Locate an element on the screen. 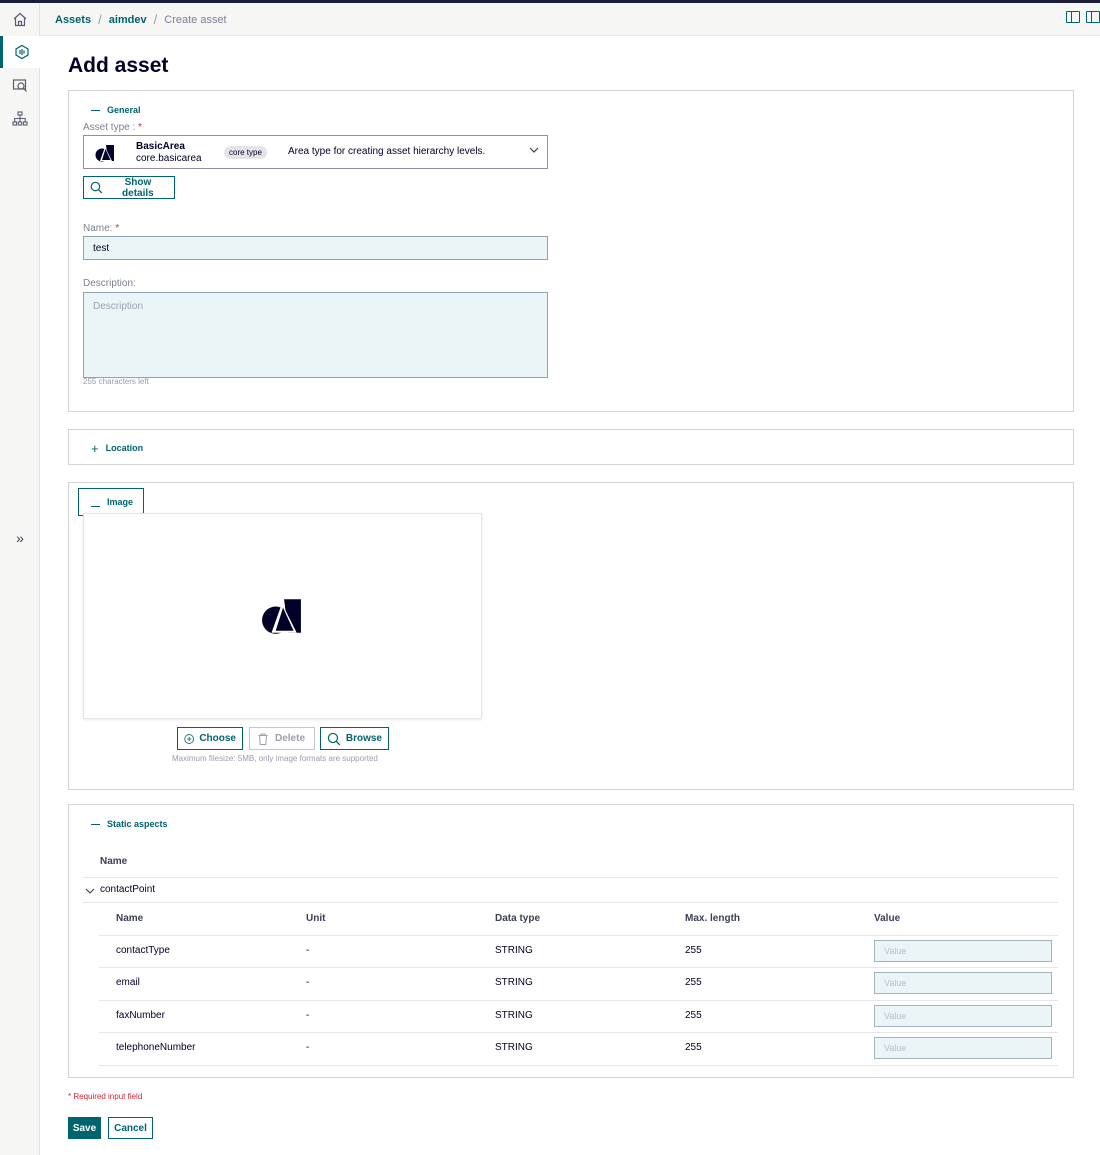  outer-name-header: Name is located at coordinates (114, 861).